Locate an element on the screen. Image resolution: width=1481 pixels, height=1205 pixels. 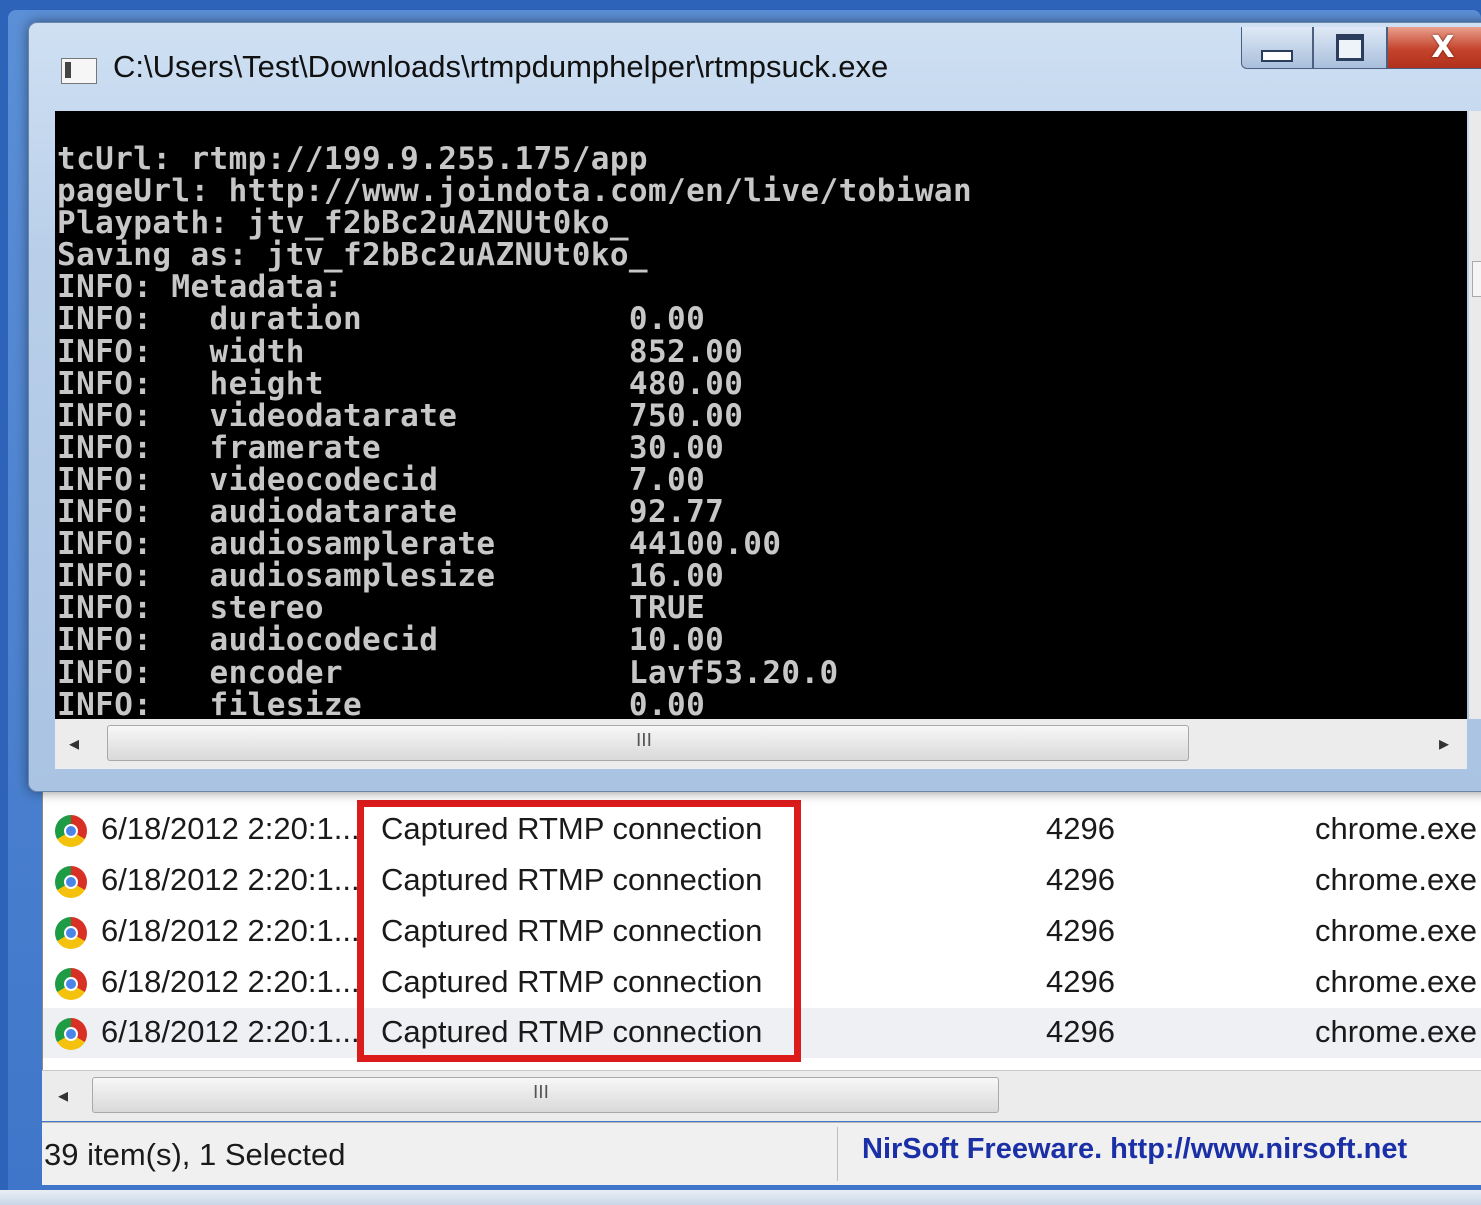
status-divider is located at coordinates (837, 1154).